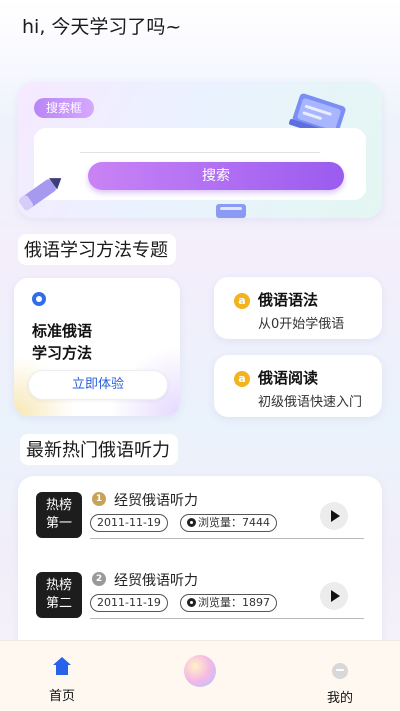 The image size is (400, 711). I want to click on thumb-line2: 第一, so click(58, 523).